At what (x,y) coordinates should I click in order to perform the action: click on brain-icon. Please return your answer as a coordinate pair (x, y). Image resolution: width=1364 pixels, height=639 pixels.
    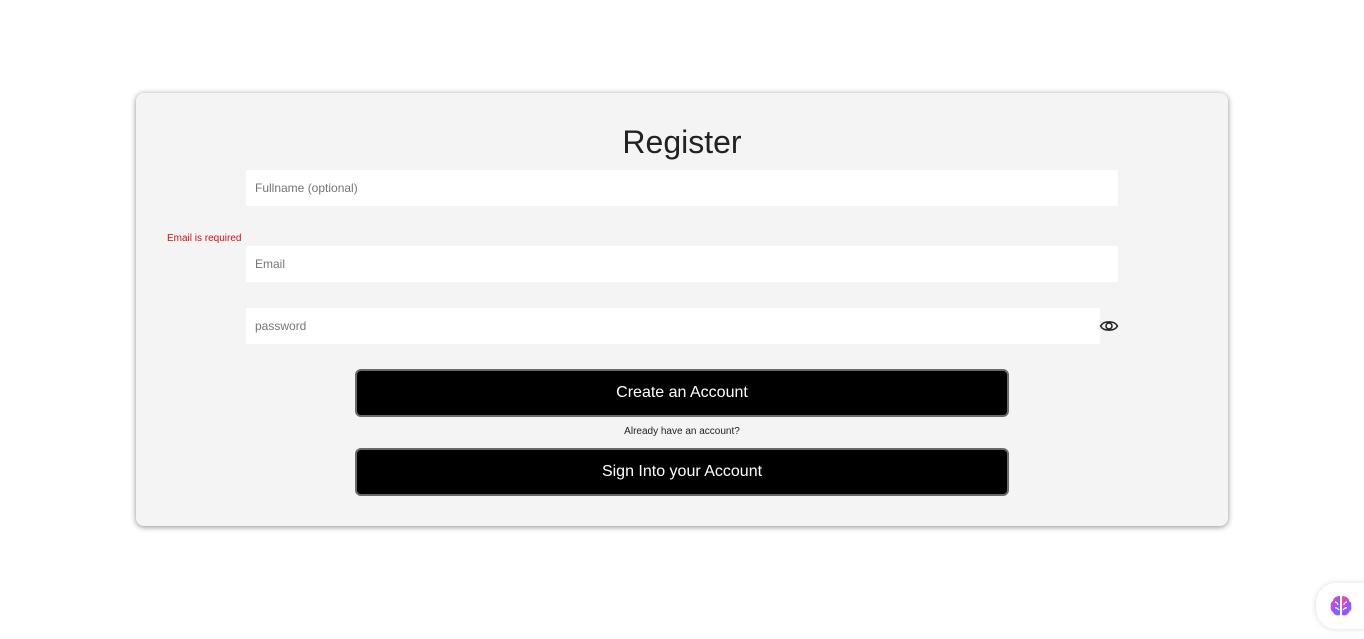
    Looking at the image, I should click on (1341, 606).